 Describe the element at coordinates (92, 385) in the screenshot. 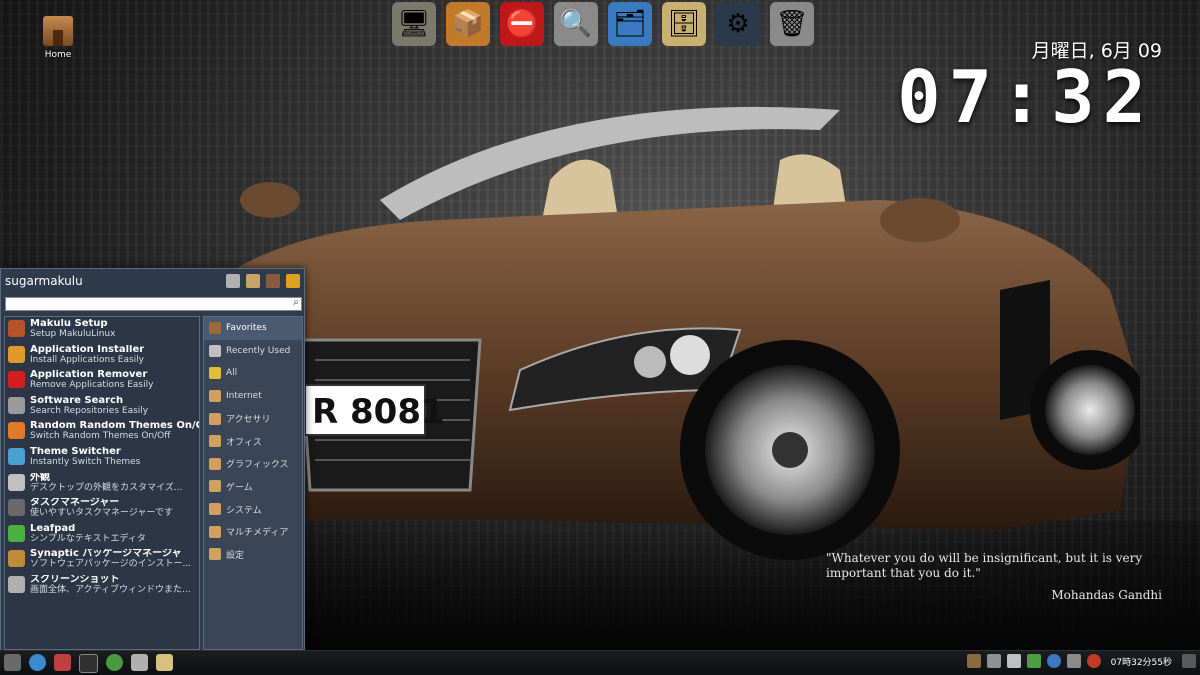

I see `app-subtitle: Remove Applications Easily` at that location.